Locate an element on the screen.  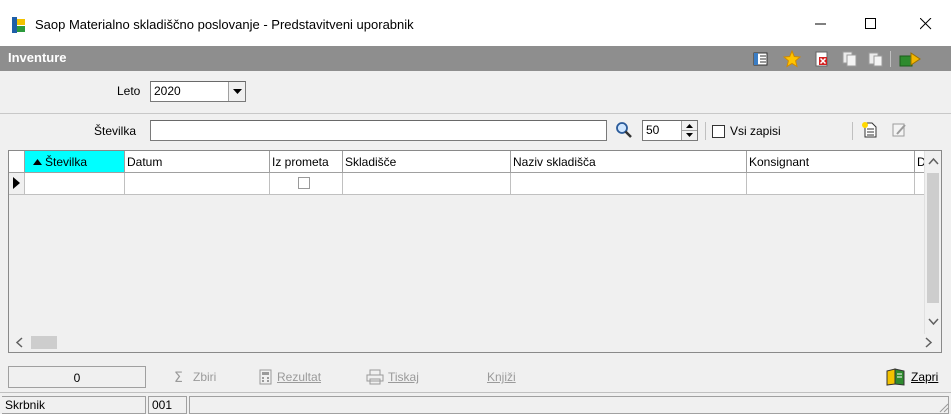
search-icon is located at coordinates (624, 130).